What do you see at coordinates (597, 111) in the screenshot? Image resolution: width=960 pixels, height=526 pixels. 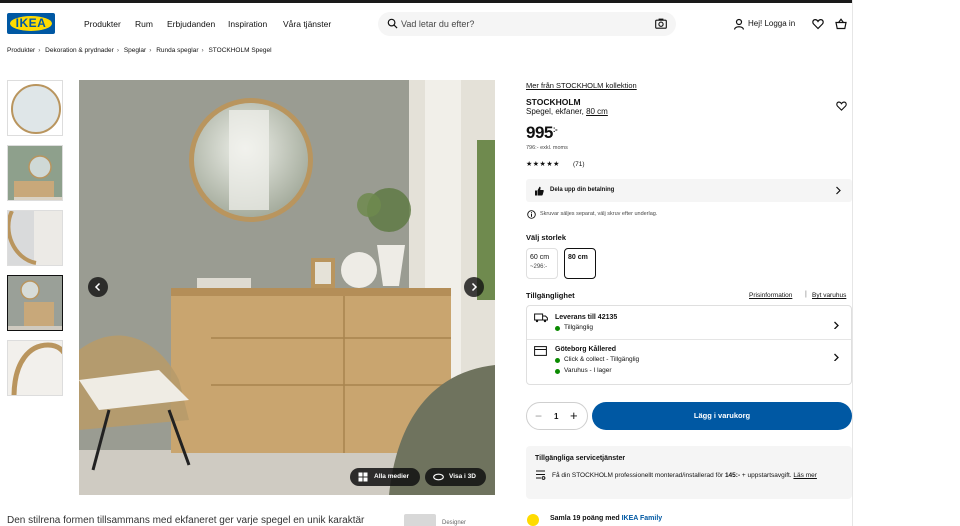 I see `product-size-link: 80 cm` at bounding box center [597, 111].